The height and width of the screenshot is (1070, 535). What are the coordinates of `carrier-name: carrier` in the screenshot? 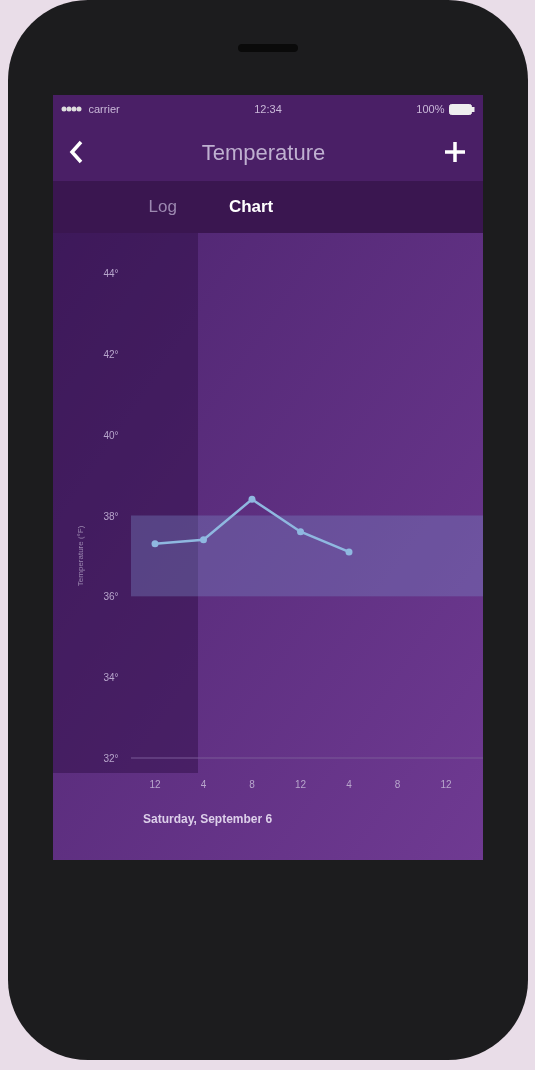 It's located at (104, 109).